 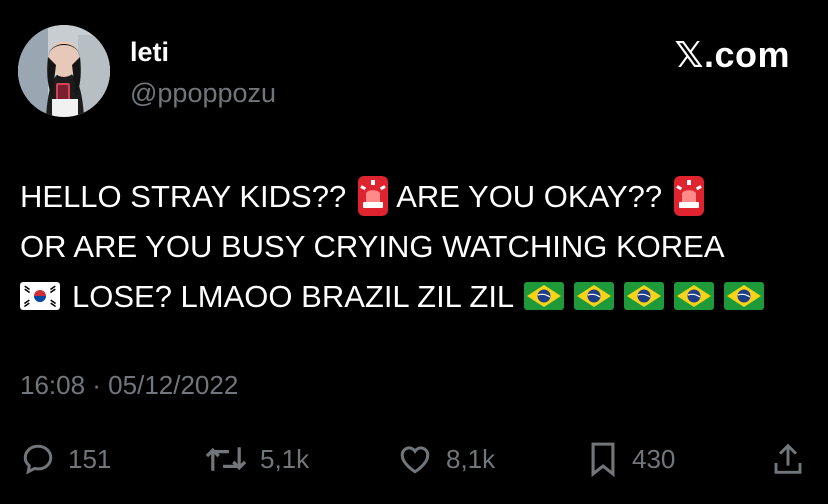 What do you see at coordinates (226, 459) in the screenshot?
I see `repost-icon` at bounding box center [226, 459].